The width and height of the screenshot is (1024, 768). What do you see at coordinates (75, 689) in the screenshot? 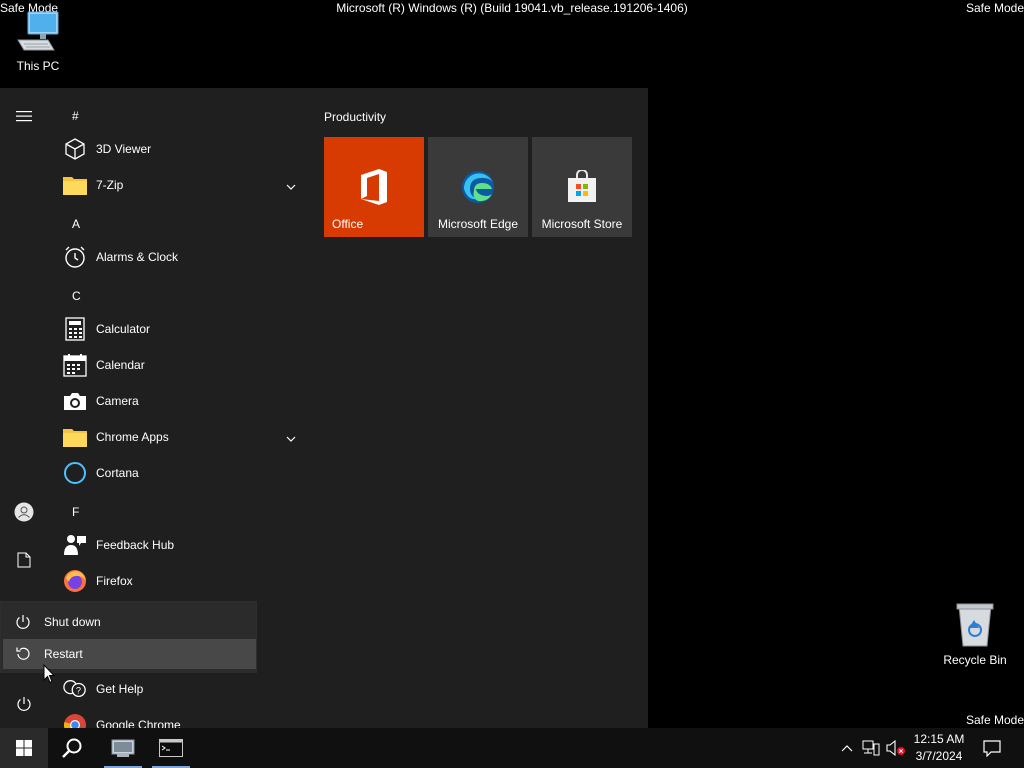
I see `get-help-icon: ?` at bounding box center [75, 689].